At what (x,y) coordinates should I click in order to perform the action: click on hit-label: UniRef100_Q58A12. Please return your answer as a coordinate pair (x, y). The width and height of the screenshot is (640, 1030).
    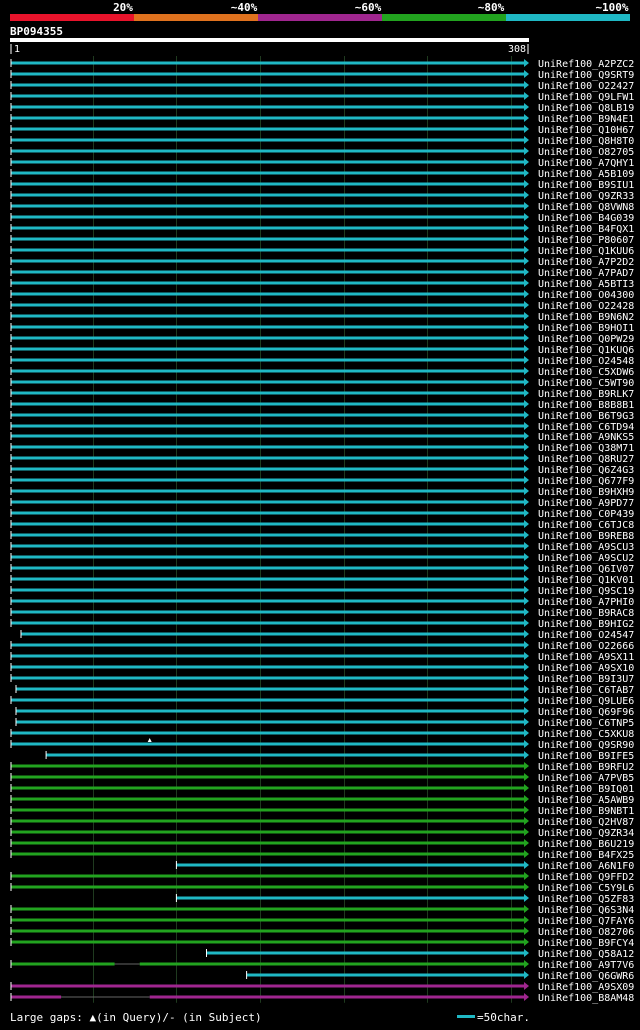
    Looking at the image, I should click on (586, 954).